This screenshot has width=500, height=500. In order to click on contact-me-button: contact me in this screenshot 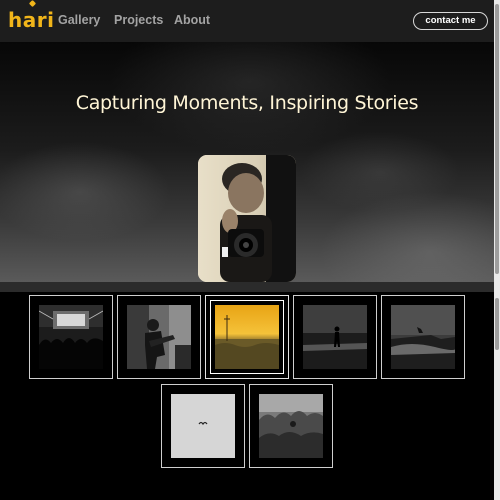, I will do `click(450, 21)`.